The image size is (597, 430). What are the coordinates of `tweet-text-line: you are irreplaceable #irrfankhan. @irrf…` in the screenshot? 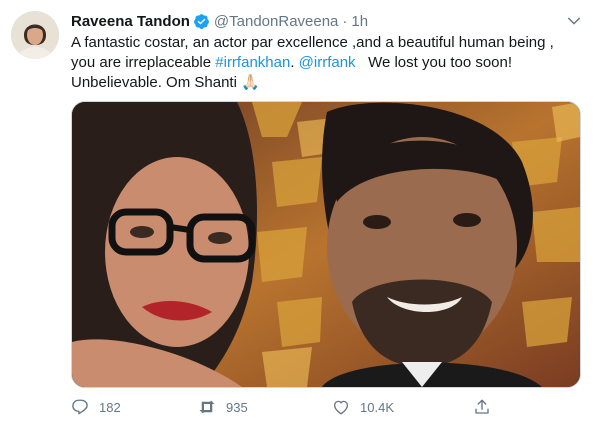 It's located at (326, 63).